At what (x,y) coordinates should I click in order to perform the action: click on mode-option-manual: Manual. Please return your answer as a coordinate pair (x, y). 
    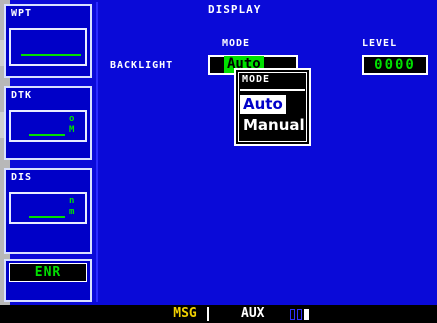
    Looking at the image, I should click on (274, 125).